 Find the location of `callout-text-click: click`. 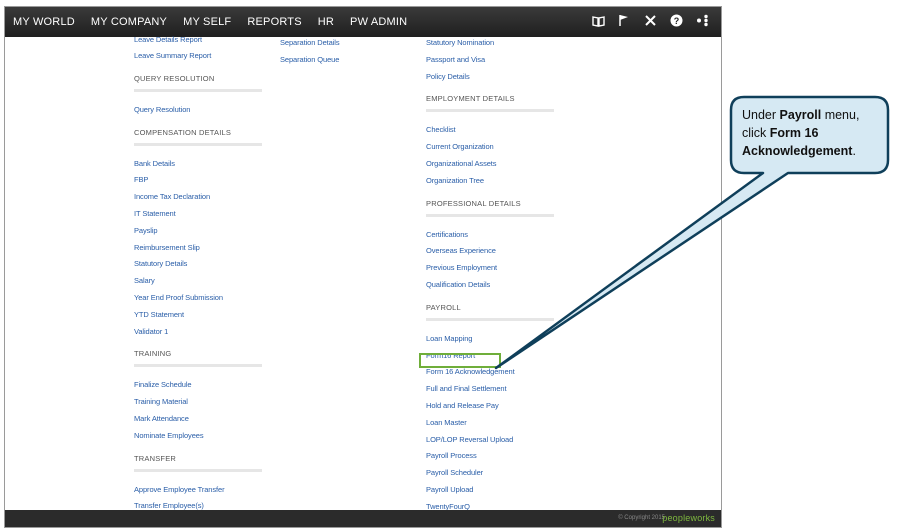

callout-text-click: click is located at coordinates (756, 133).